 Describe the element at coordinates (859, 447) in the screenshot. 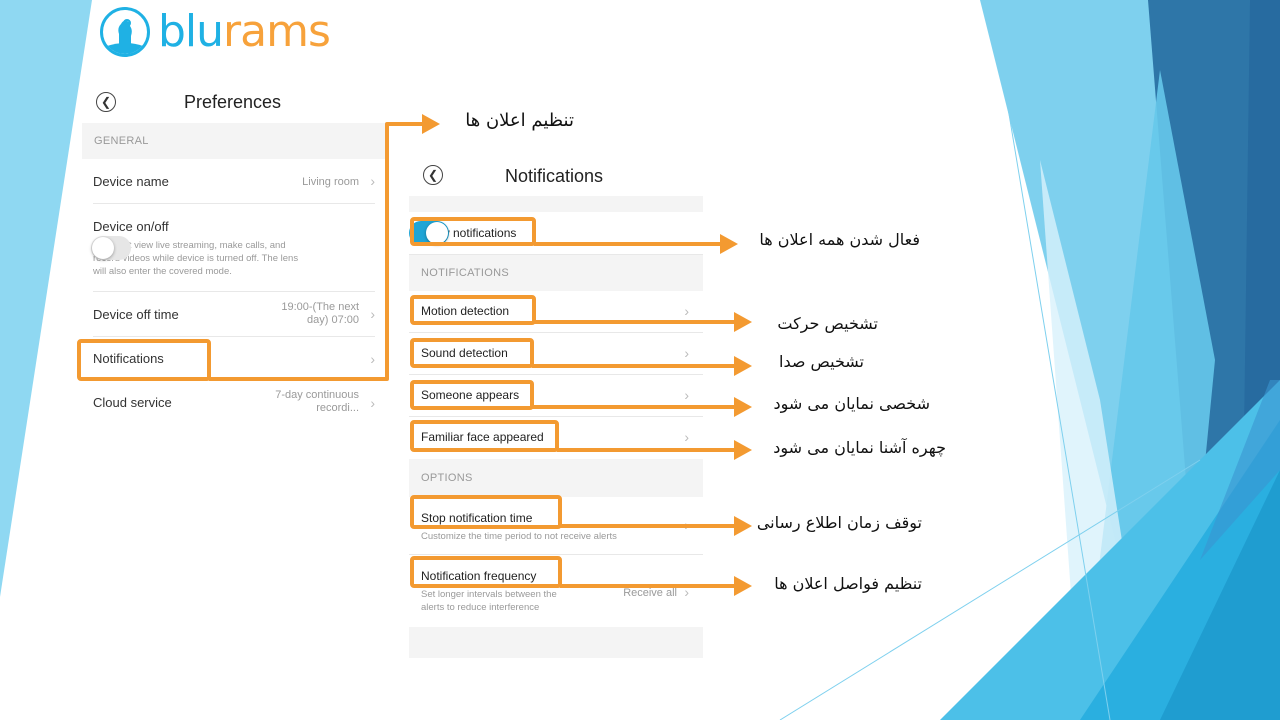

I see `annotation-familiar-face: چهره آشنا نمایان می شود` at that location.